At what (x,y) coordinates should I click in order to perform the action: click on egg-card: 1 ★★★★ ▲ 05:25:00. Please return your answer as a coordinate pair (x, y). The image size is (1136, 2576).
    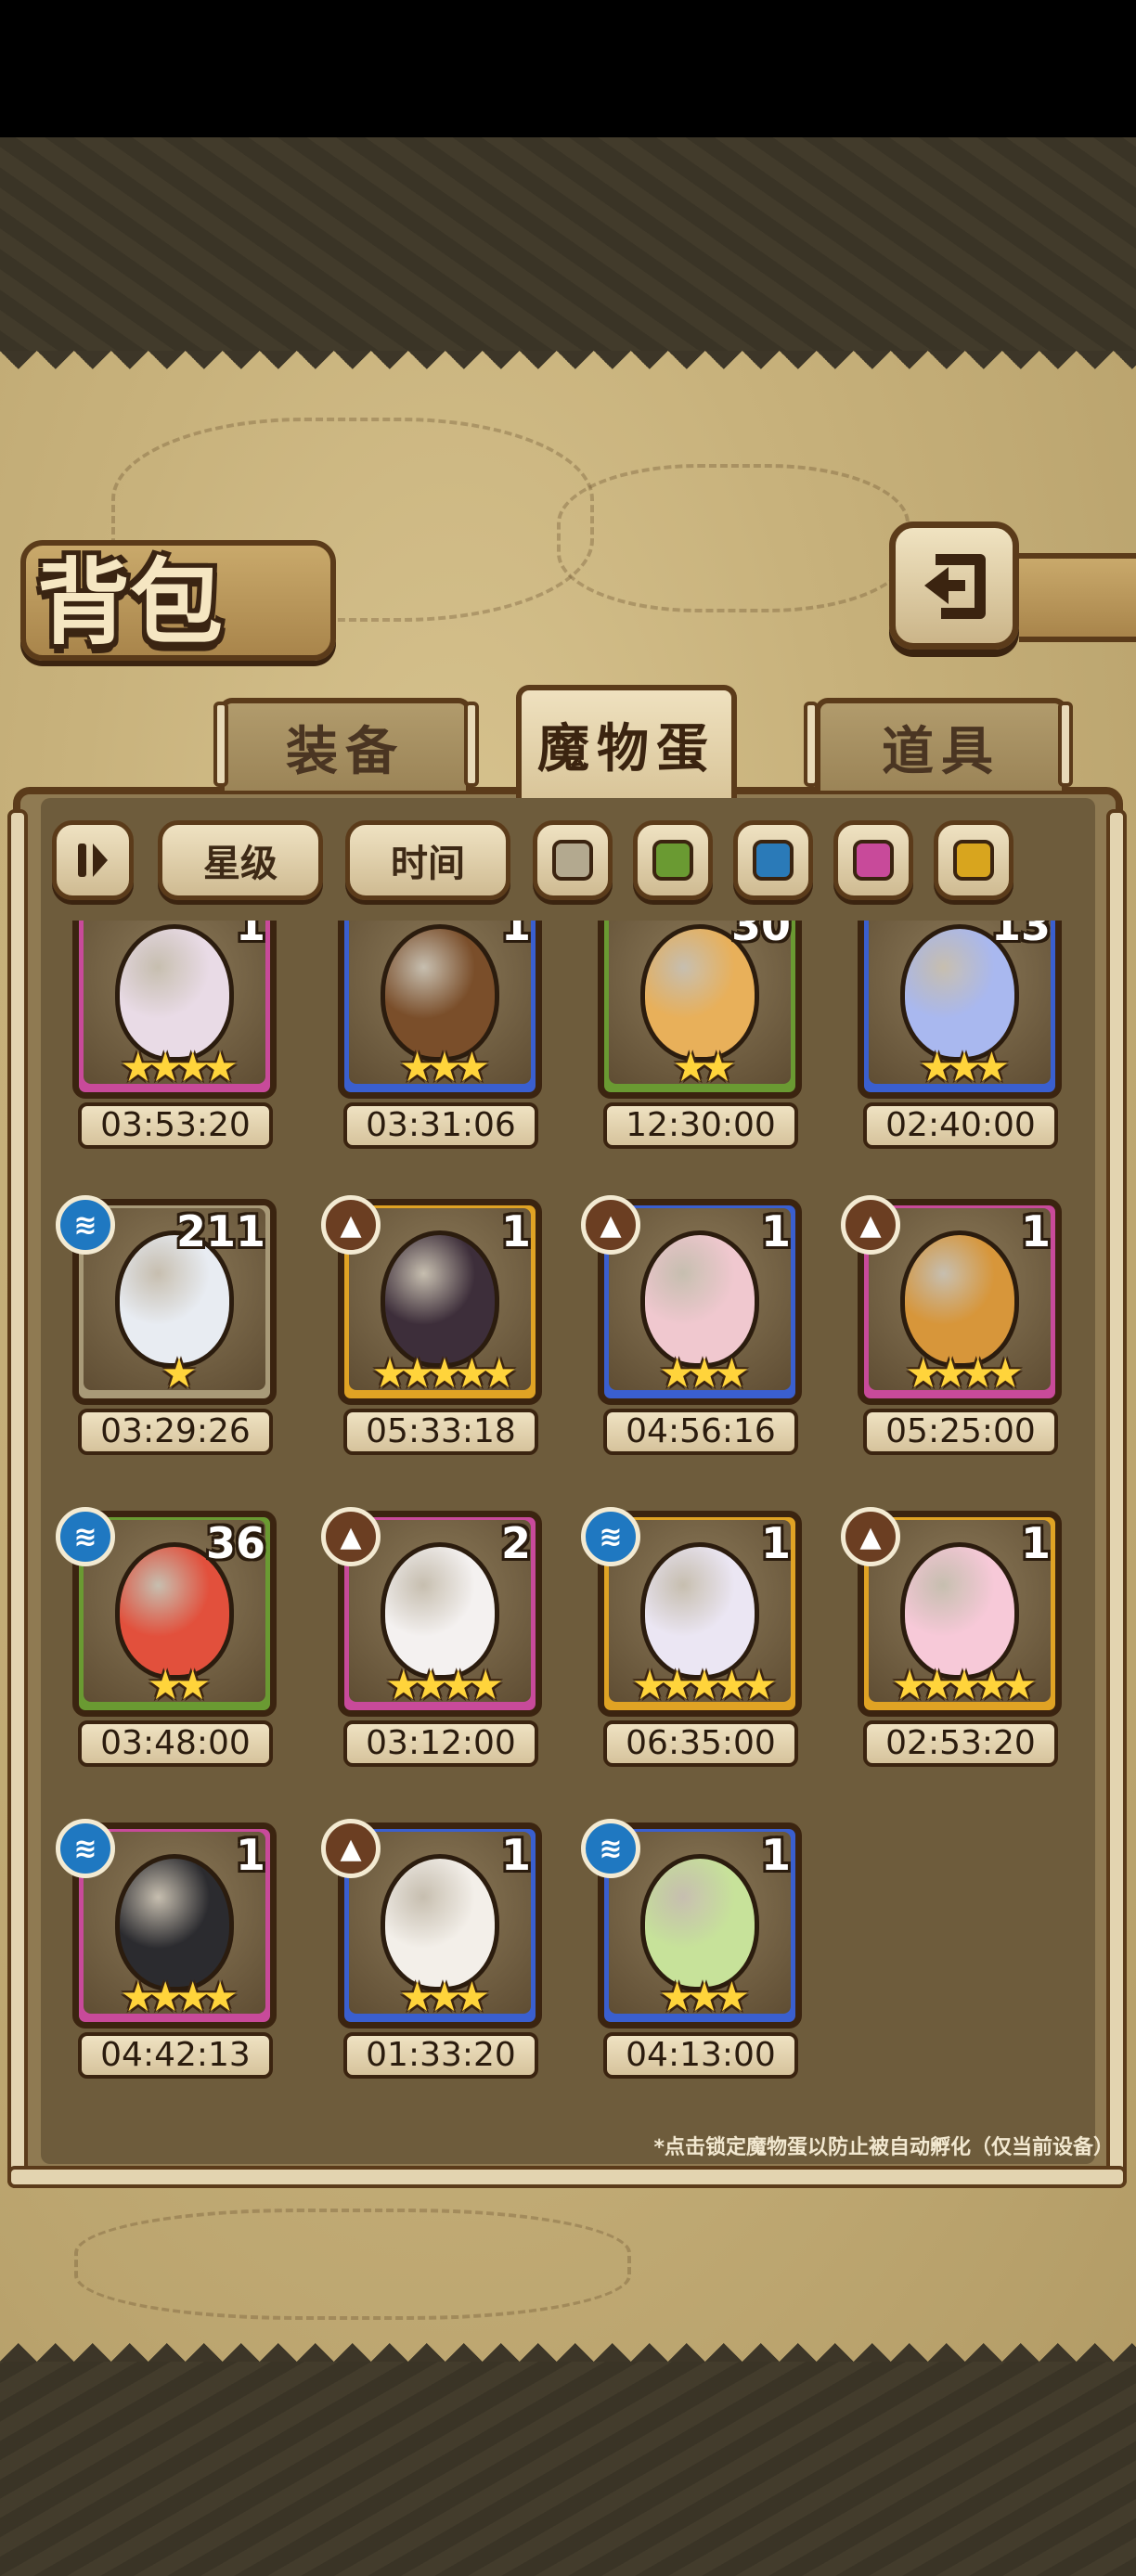
    Looking at the image, I should click on (951, 1325).